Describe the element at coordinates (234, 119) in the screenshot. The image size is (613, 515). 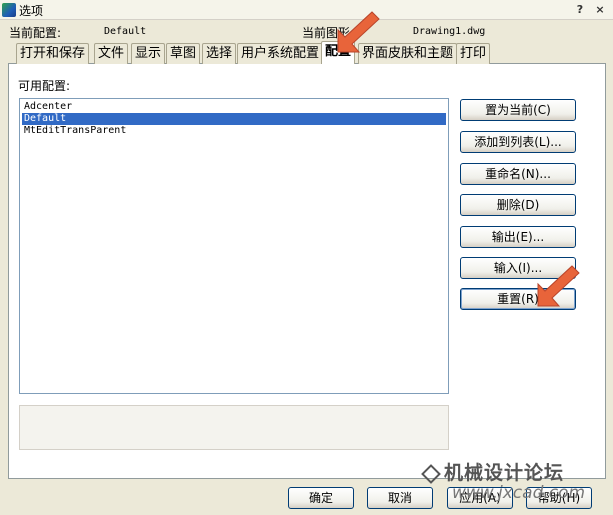
I see `list-item-default: Default` at that location.